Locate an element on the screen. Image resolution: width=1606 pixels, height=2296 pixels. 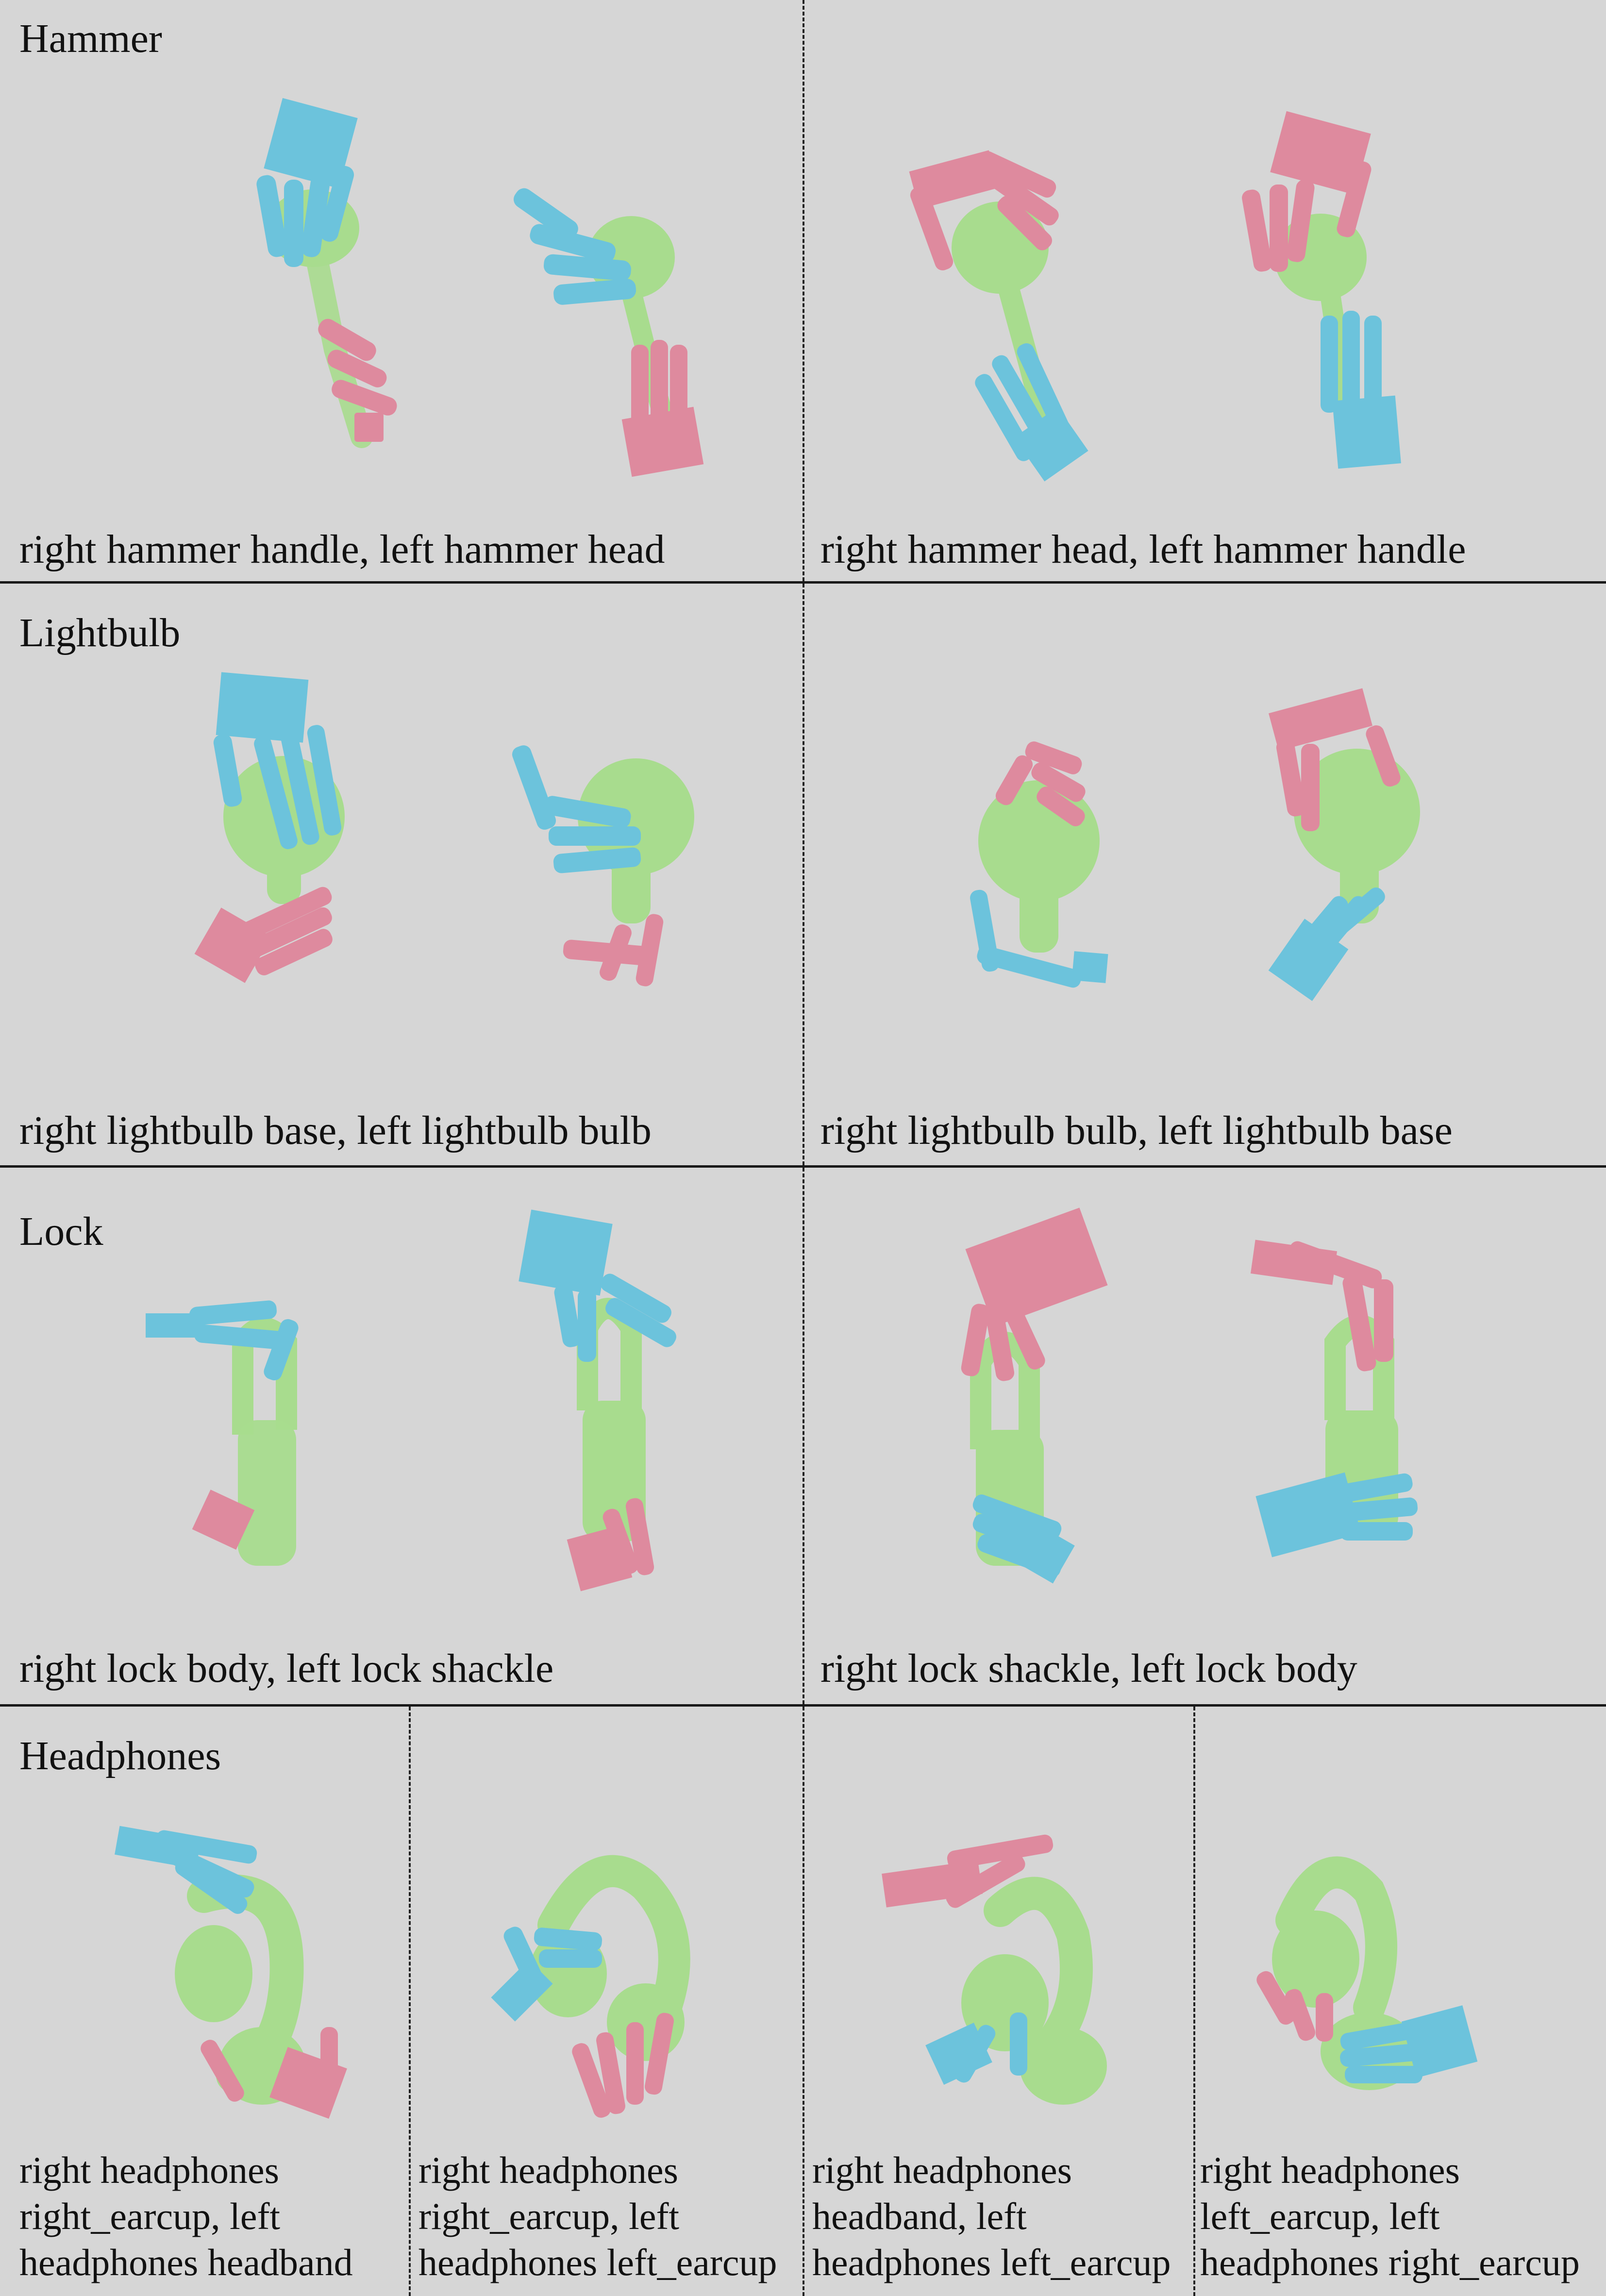
headphones-grasp-3-render is located at coordinates (994, 1969).